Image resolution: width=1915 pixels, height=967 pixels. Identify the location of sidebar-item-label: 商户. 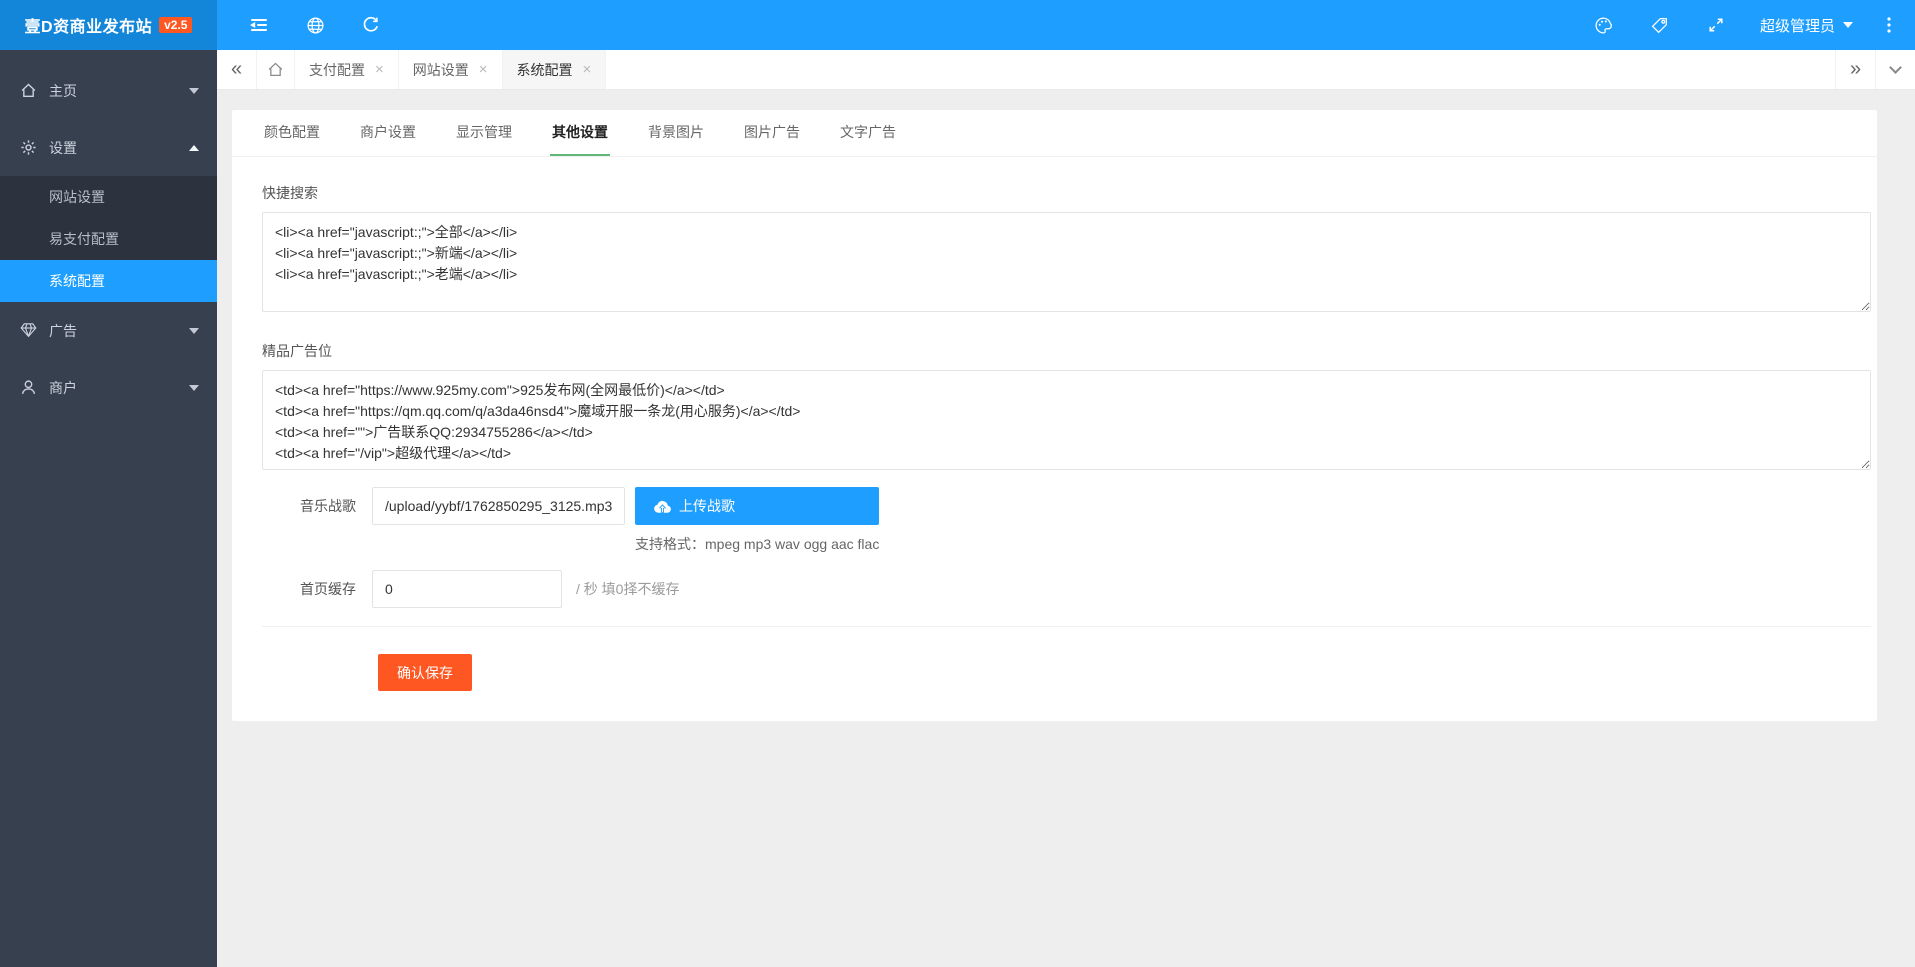
(63, 387).